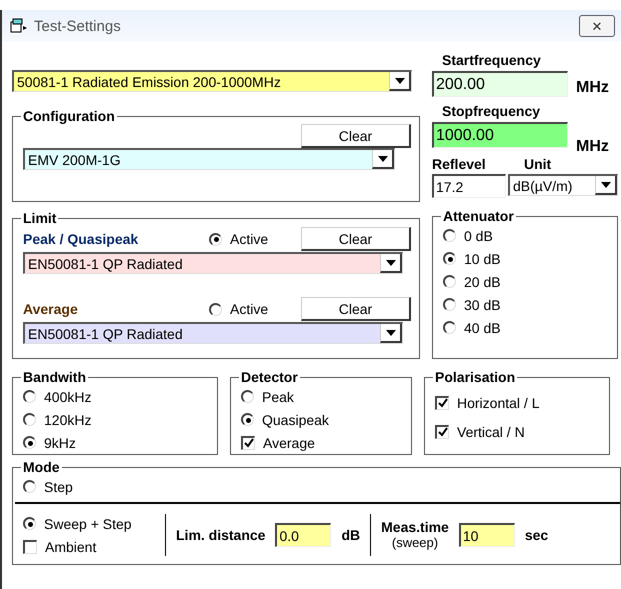 The image size is (621, 589). Describe the element at coordinates (538, 164) in the screenshot. I see `field-label: Unit` at that location.